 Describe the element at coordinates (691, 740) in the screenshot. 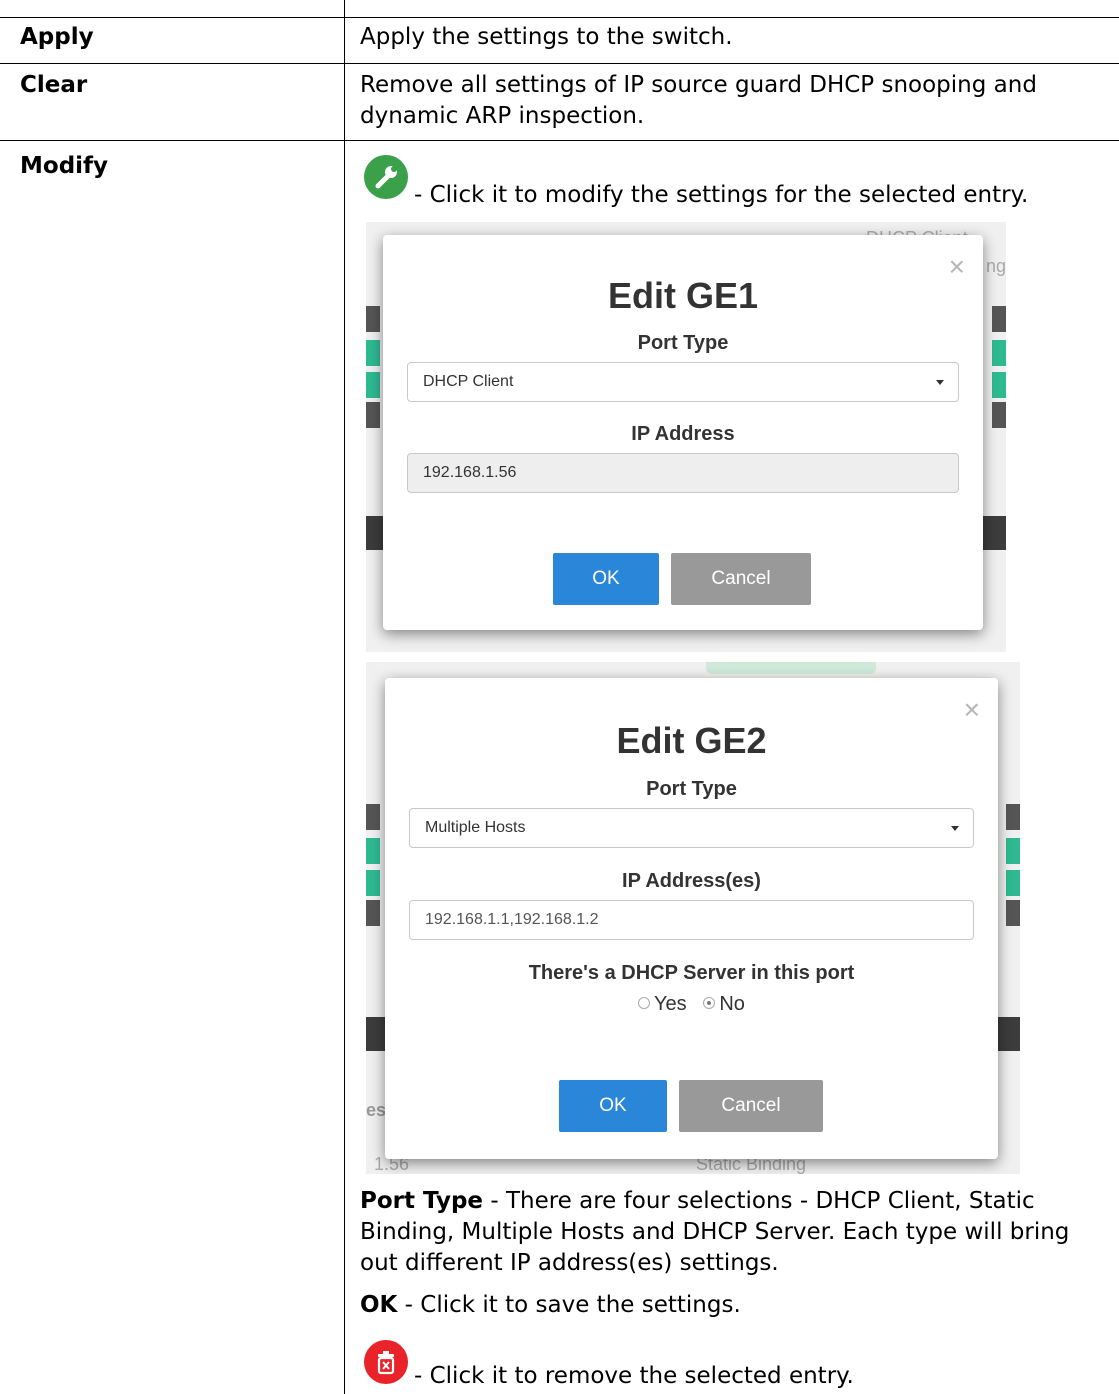

I see `dialog-title: Edit GE2` at that location.